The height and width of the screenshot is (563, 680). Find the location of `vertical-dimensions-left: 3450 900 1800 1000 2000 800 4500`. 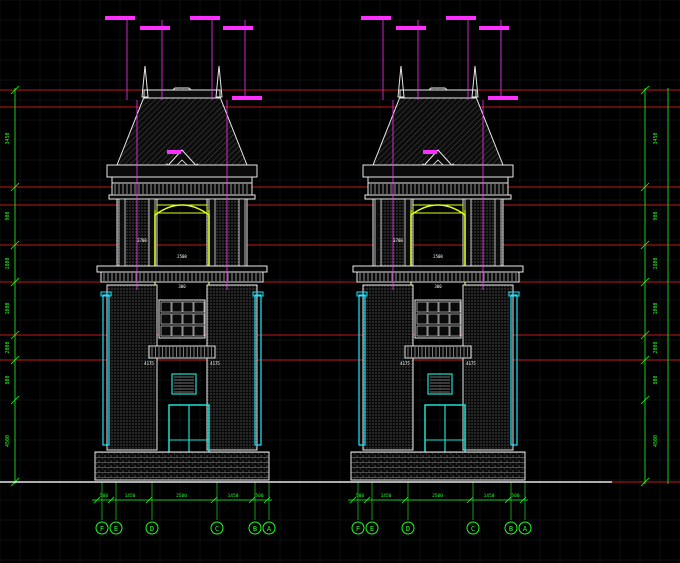

vertical-dimensions-left: 3450 900 1800 1000 2000 800 4500 is located at coordinates (12, 286).